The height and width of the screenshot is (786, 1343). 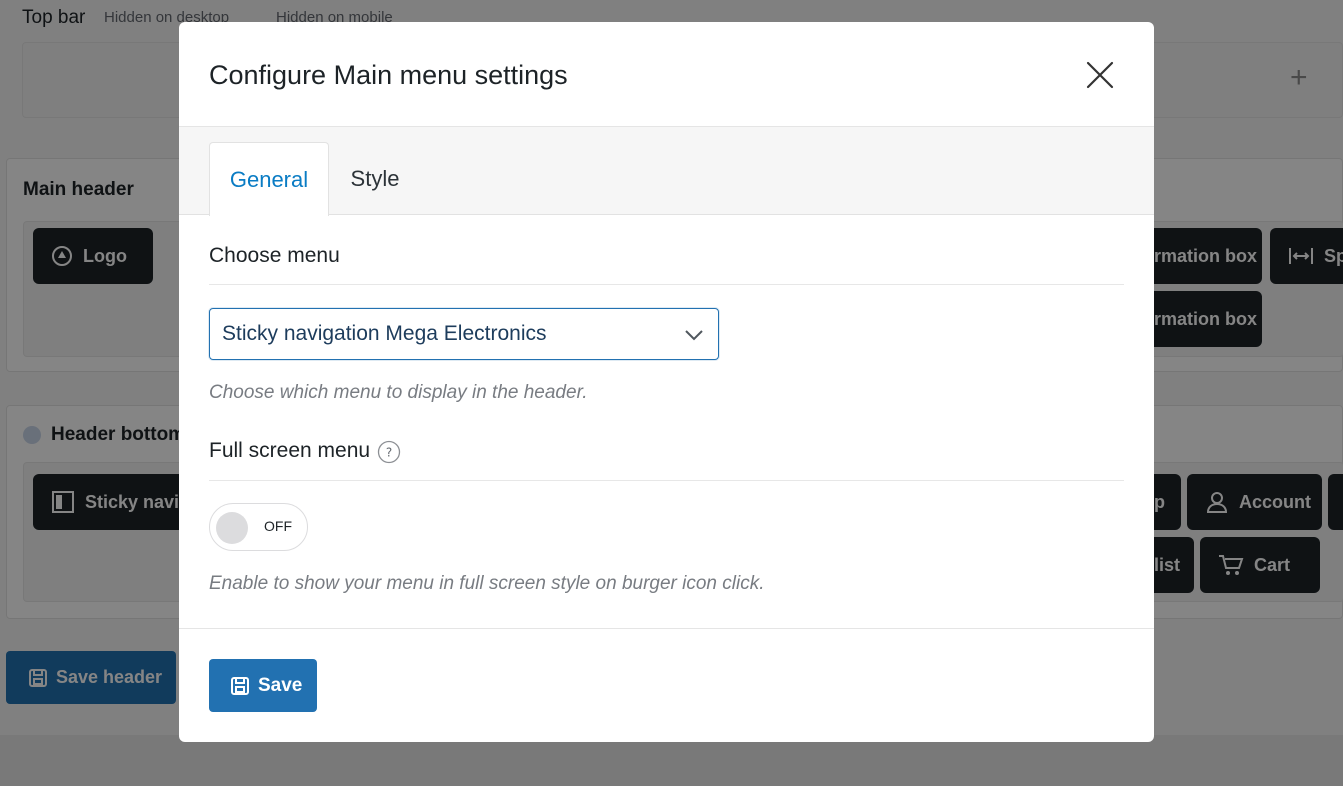 I want to click on toggle-state-label: OFF, so click(x=278, y=526).